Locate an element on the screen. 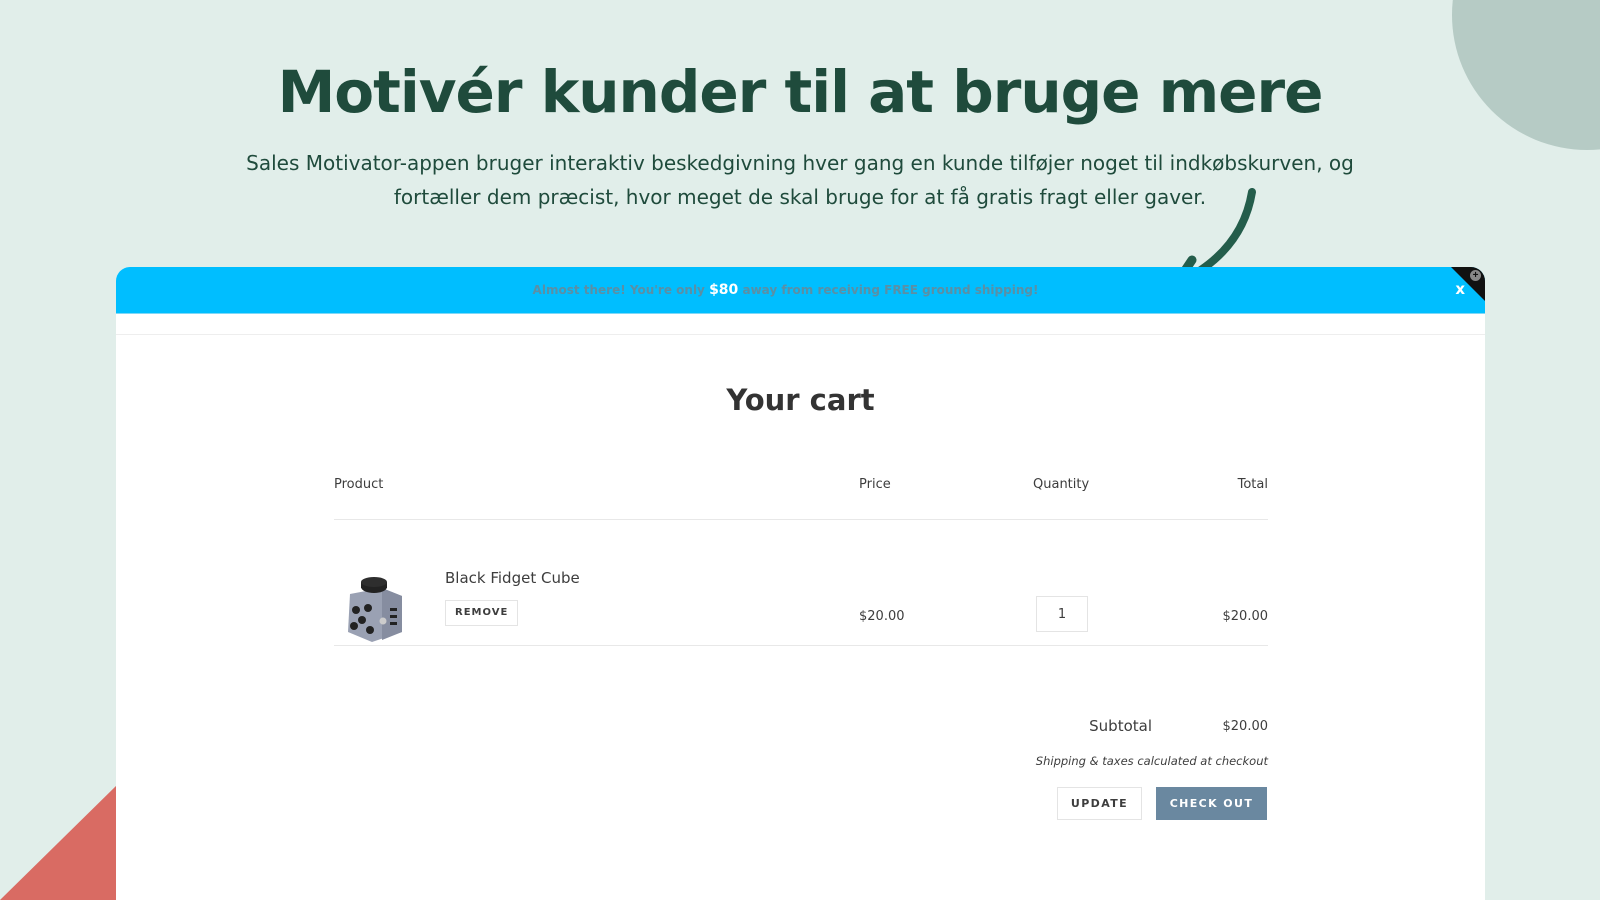  motivator-amount: $80 is located at coordinates (724, 290).